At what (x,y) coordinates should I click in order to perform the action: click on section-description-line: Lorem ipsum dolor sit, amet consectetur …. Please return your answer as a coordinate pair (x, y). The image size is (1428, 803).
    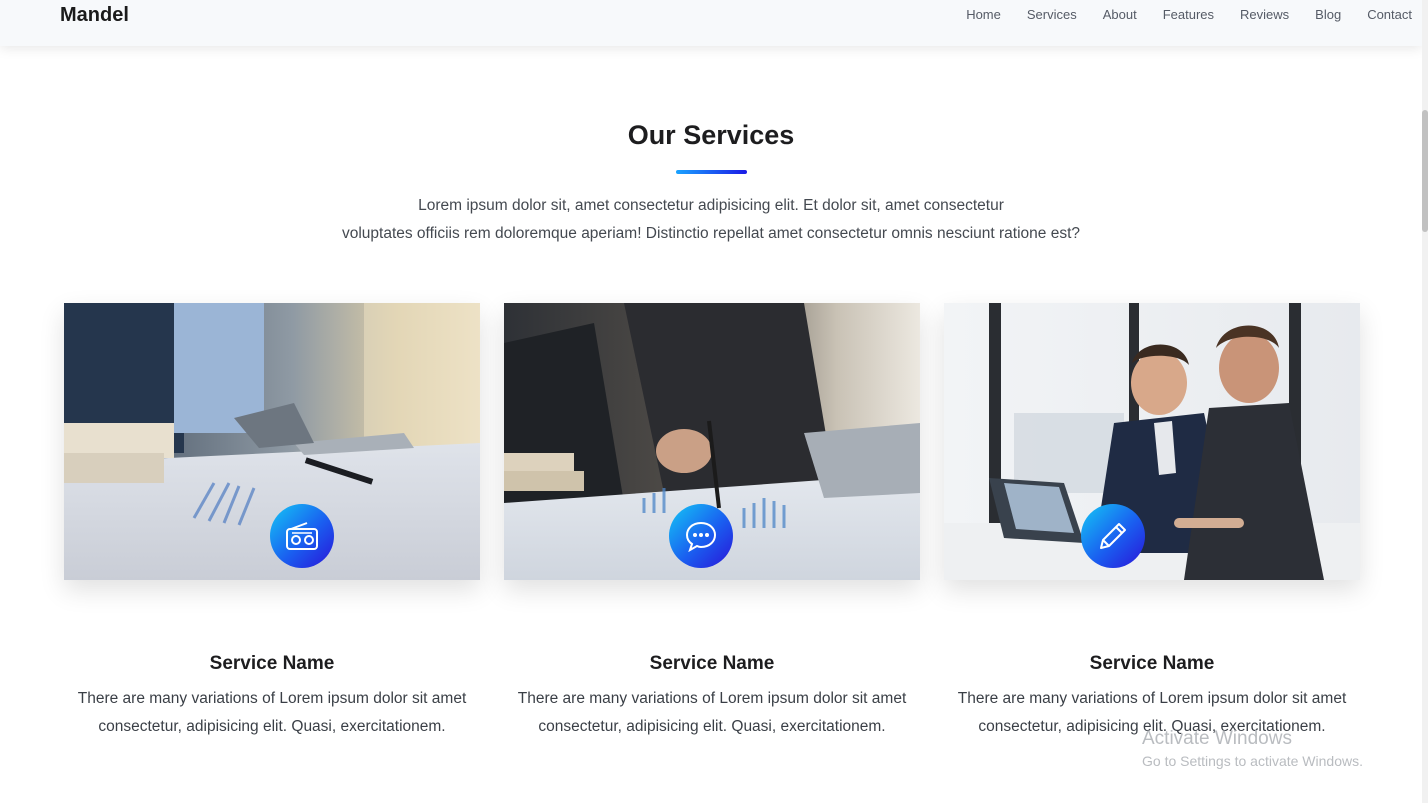
    Looking at the image, I should click on (711, 205).